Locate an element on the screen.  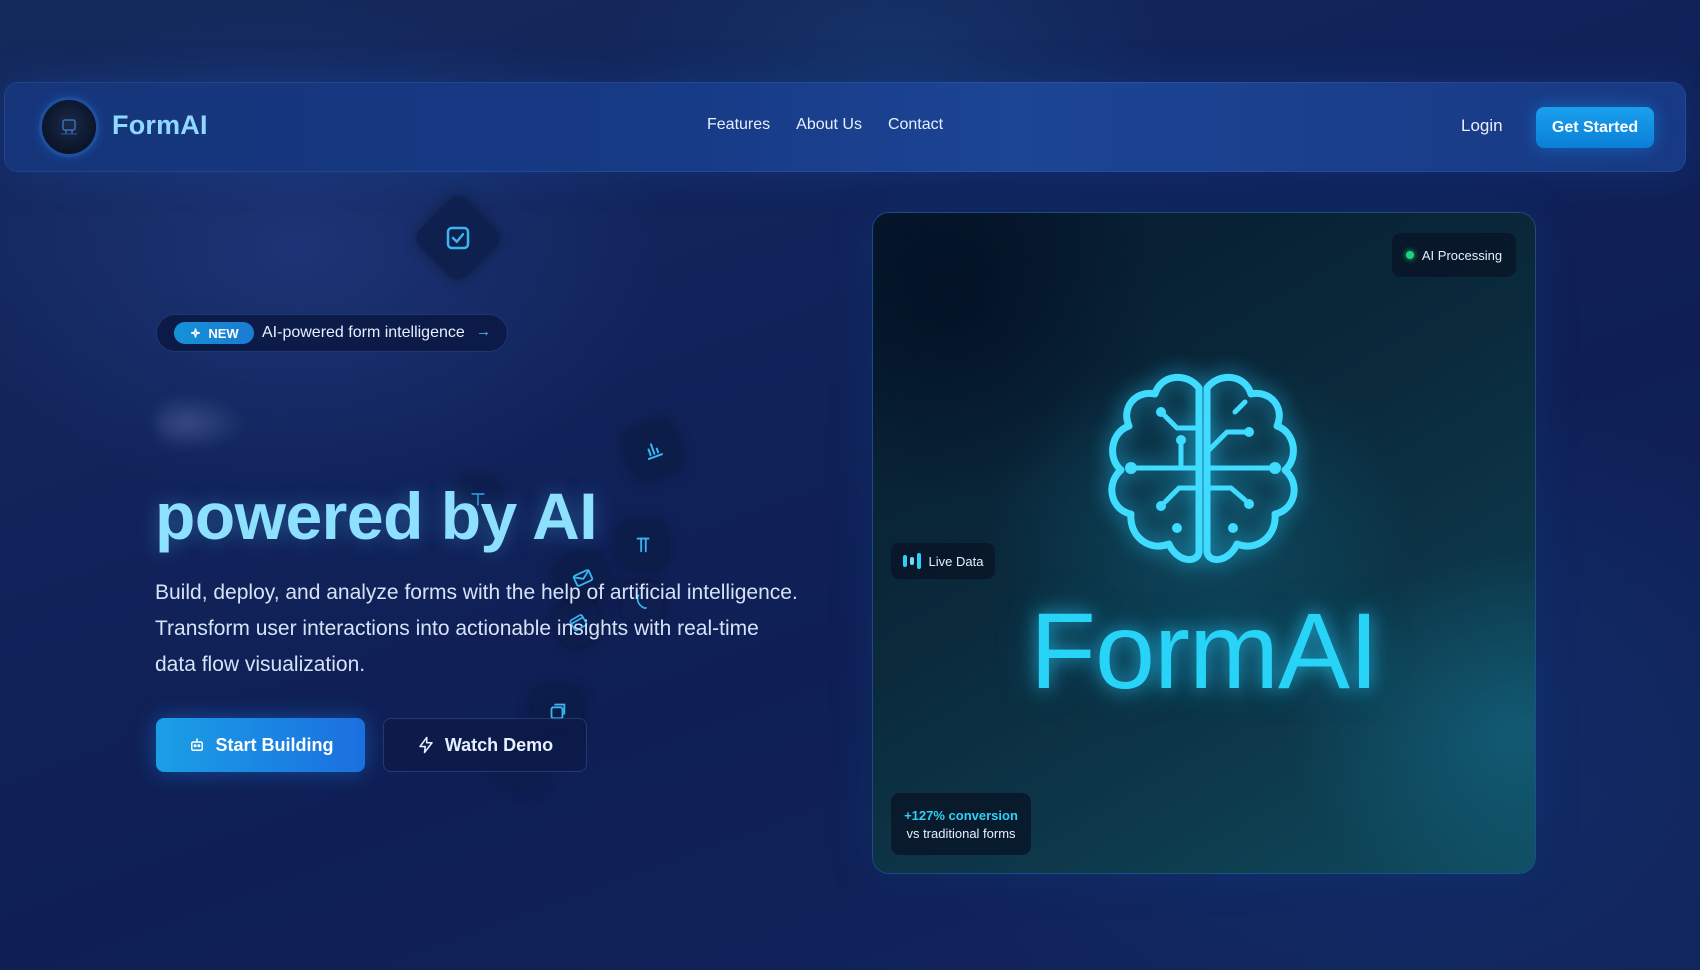
start-building-label: Start Building is located at coordinates (274, 744).